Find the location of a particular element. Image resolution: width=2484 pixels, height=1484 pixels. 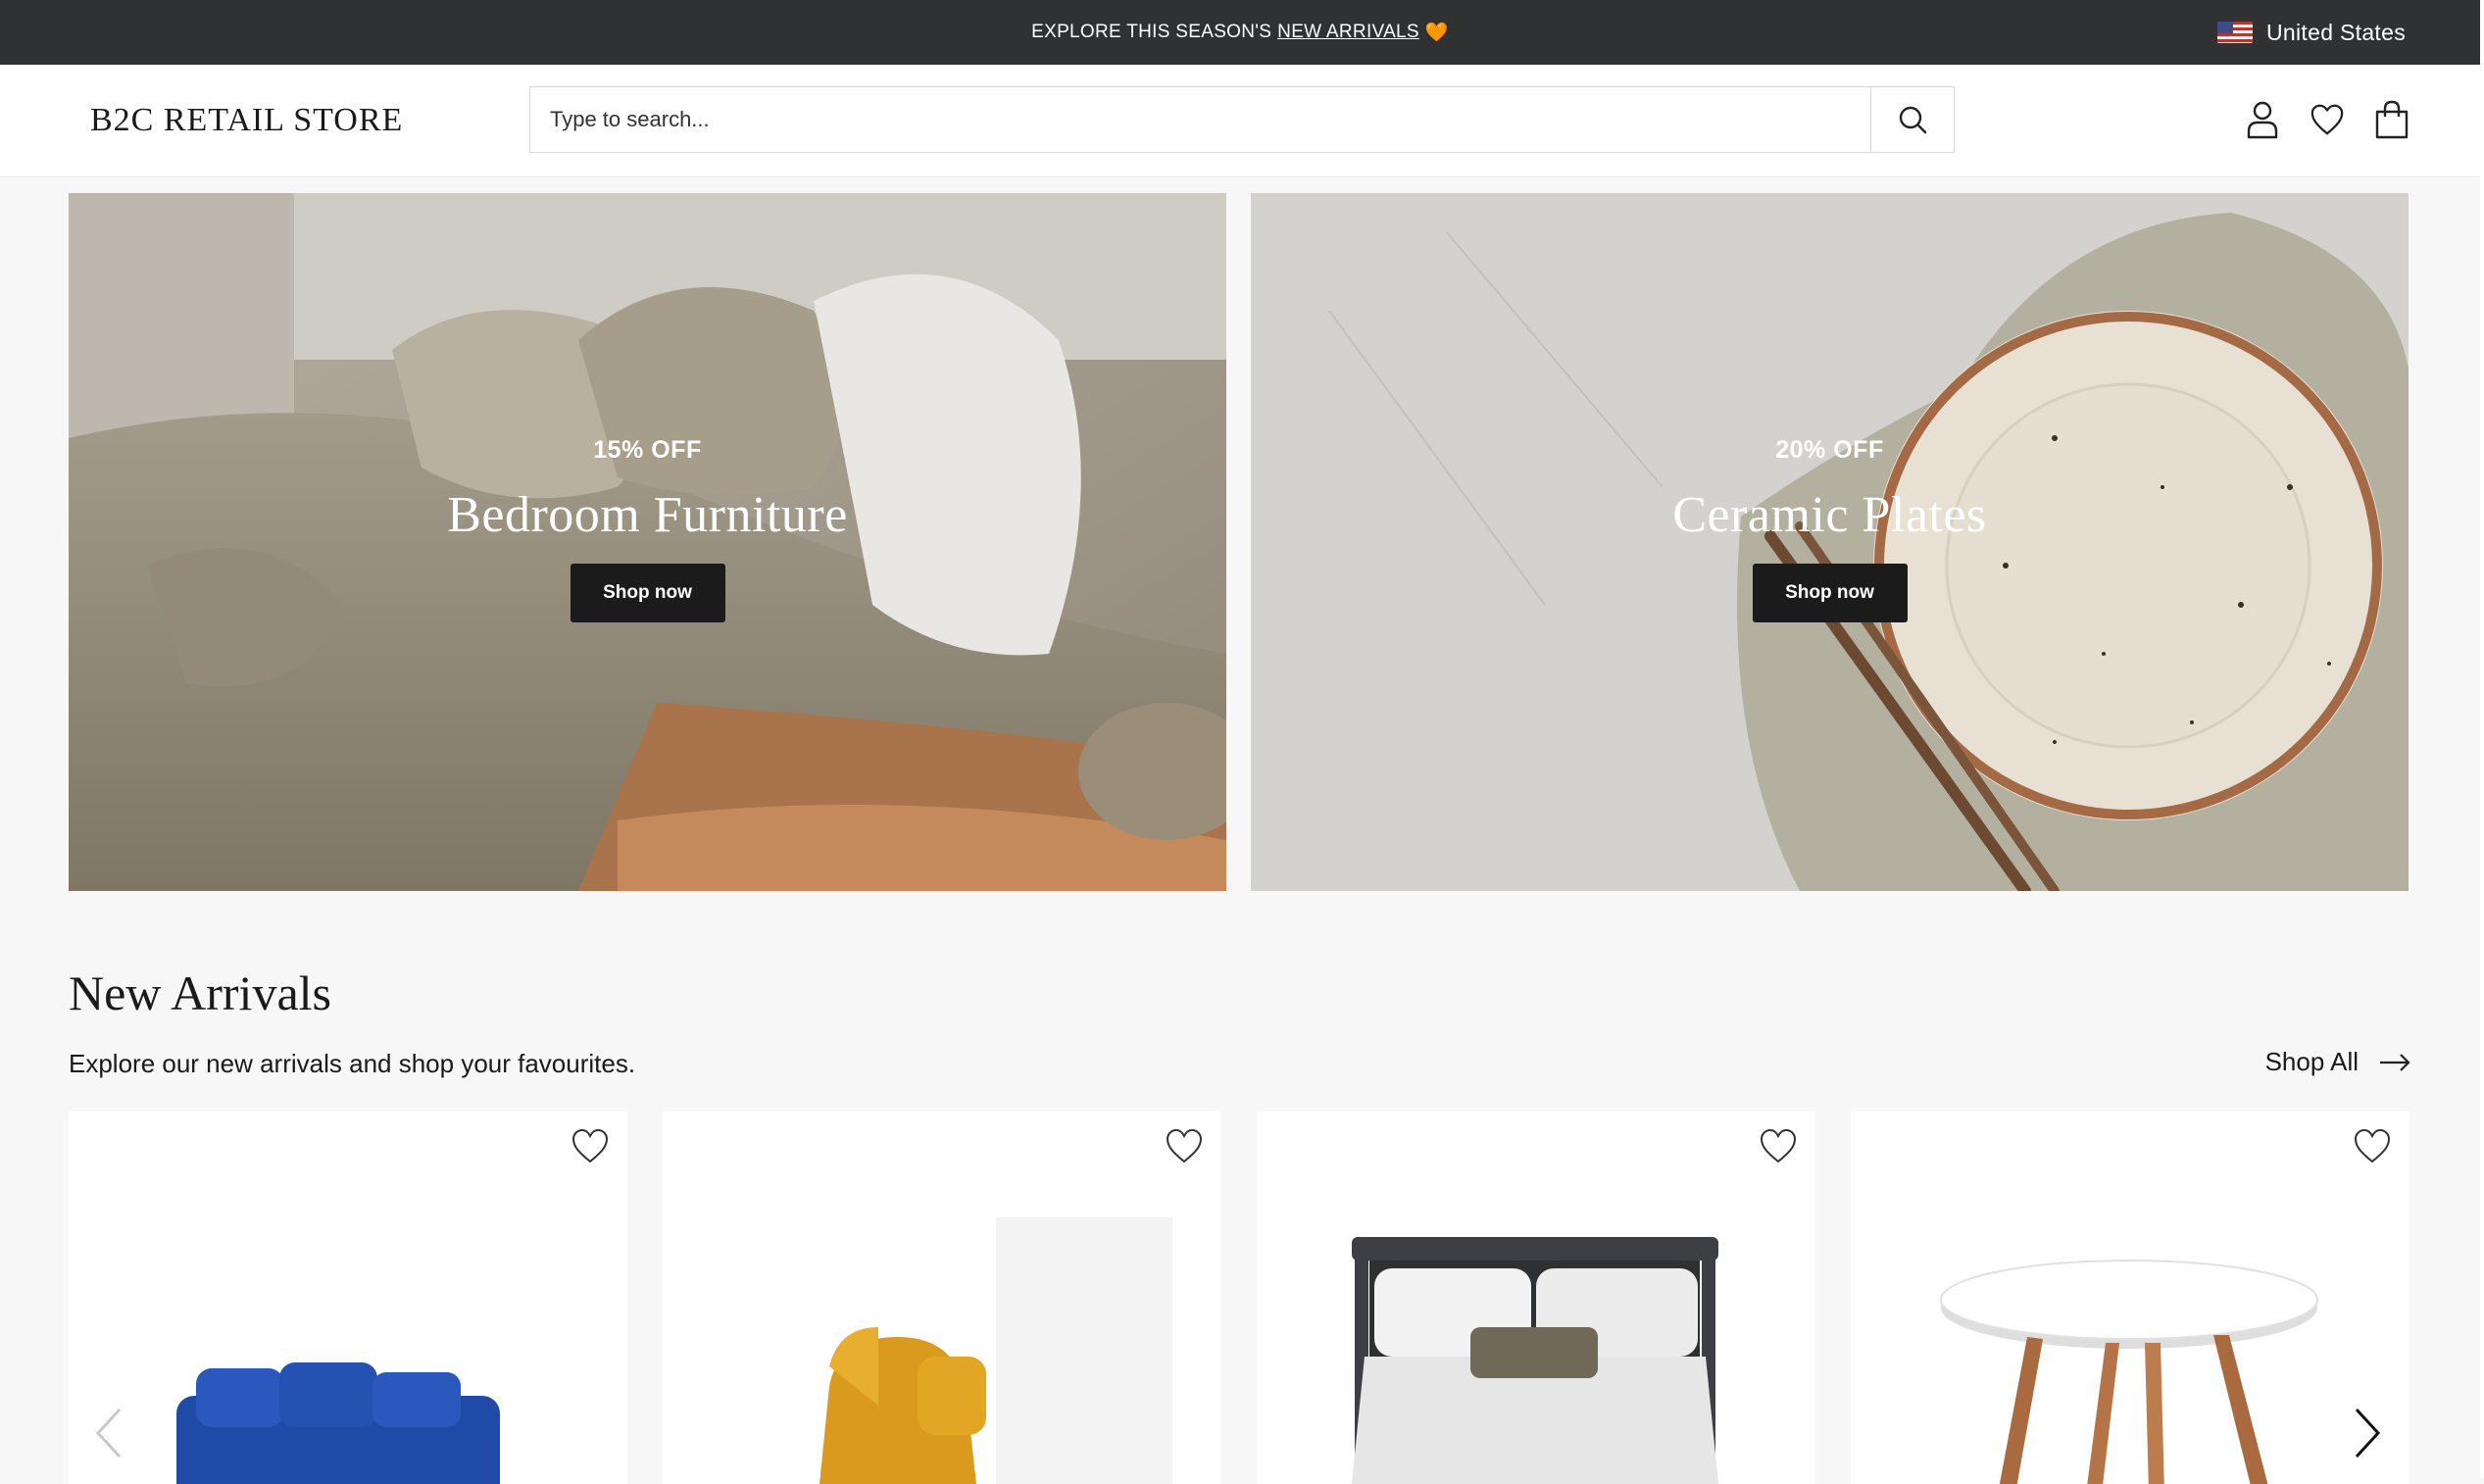

carousel-next-button is located at coordinates (2367, 1433).